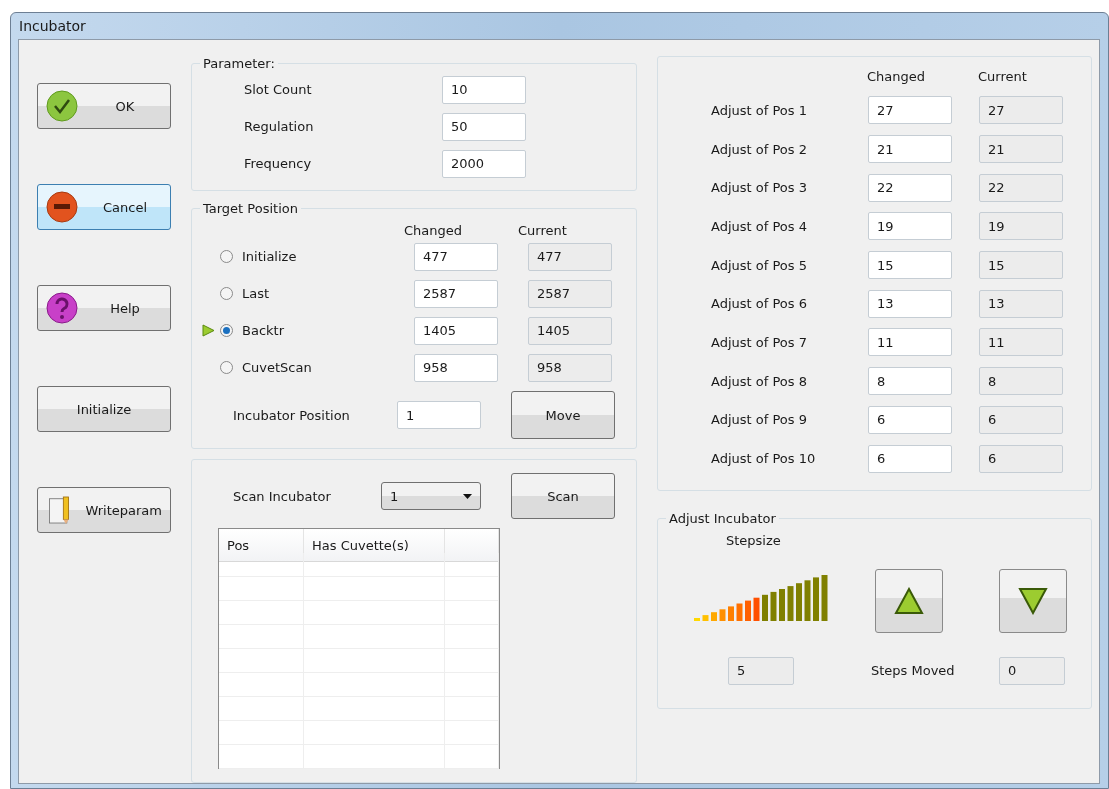 Image resolution: width=1109 pixels, height=789 pixels. Describe the element at coordinates (759, 265) in the screenshot. I see `field-label: Adjust of Pos 5` at that location.